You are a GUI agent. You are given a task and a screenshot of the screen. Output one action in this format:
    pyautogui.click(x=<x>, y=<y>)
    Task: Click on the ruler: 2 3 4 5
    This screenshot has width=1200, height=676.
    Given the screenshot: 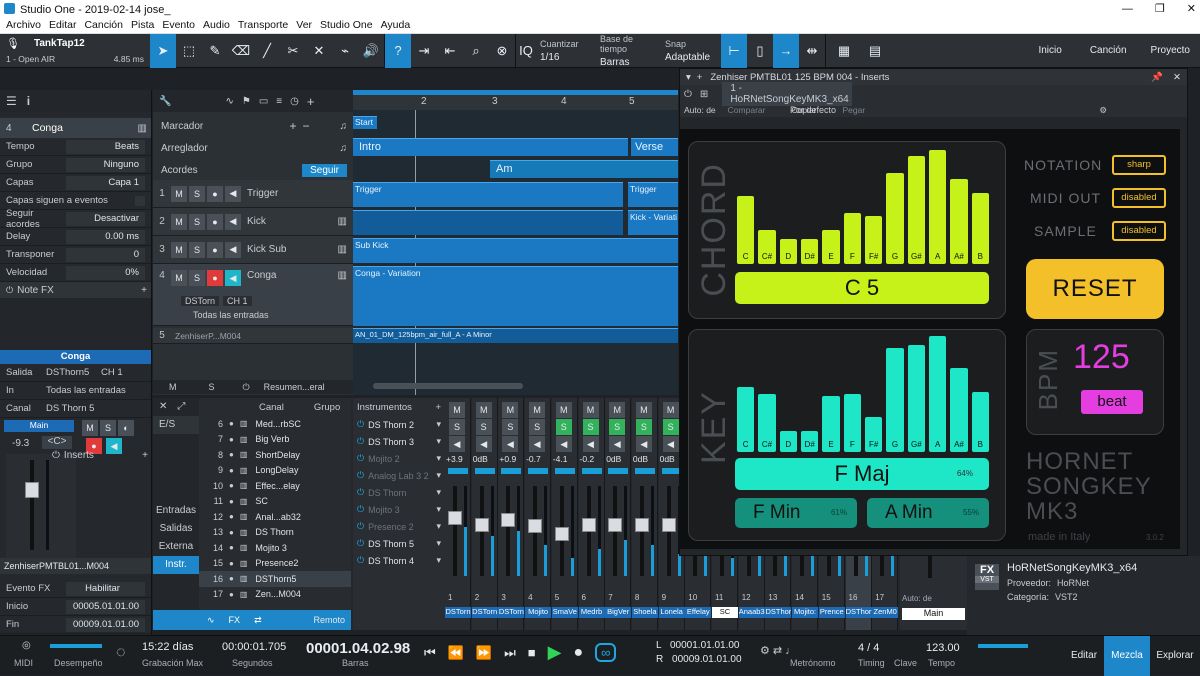 What is the action you would take?
    pyautogui.click(x=515, y=100)
    